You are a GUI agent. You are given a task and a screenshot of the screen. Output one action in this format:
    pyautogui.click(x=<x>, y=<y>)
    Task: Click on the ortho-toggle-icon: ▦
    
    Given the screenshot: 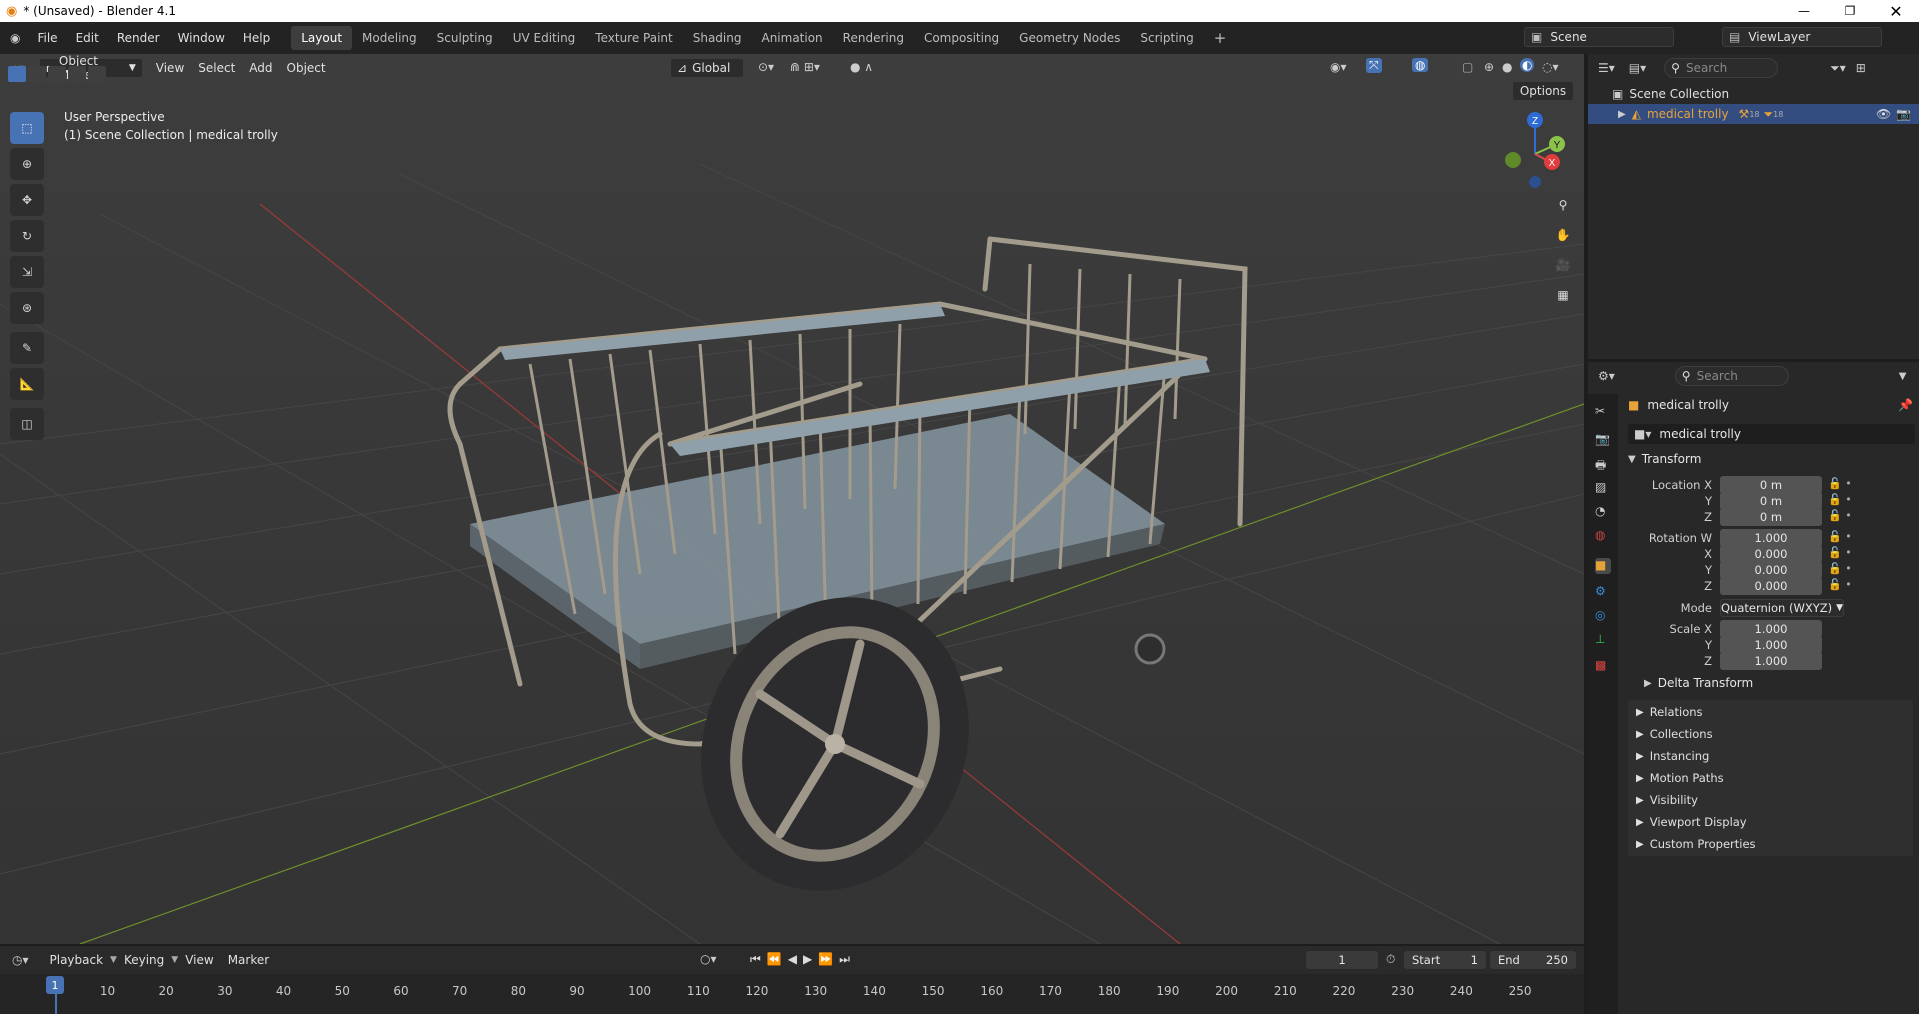 What is the action you would take?
    pyautogui.click(x=1563, y=295)
    